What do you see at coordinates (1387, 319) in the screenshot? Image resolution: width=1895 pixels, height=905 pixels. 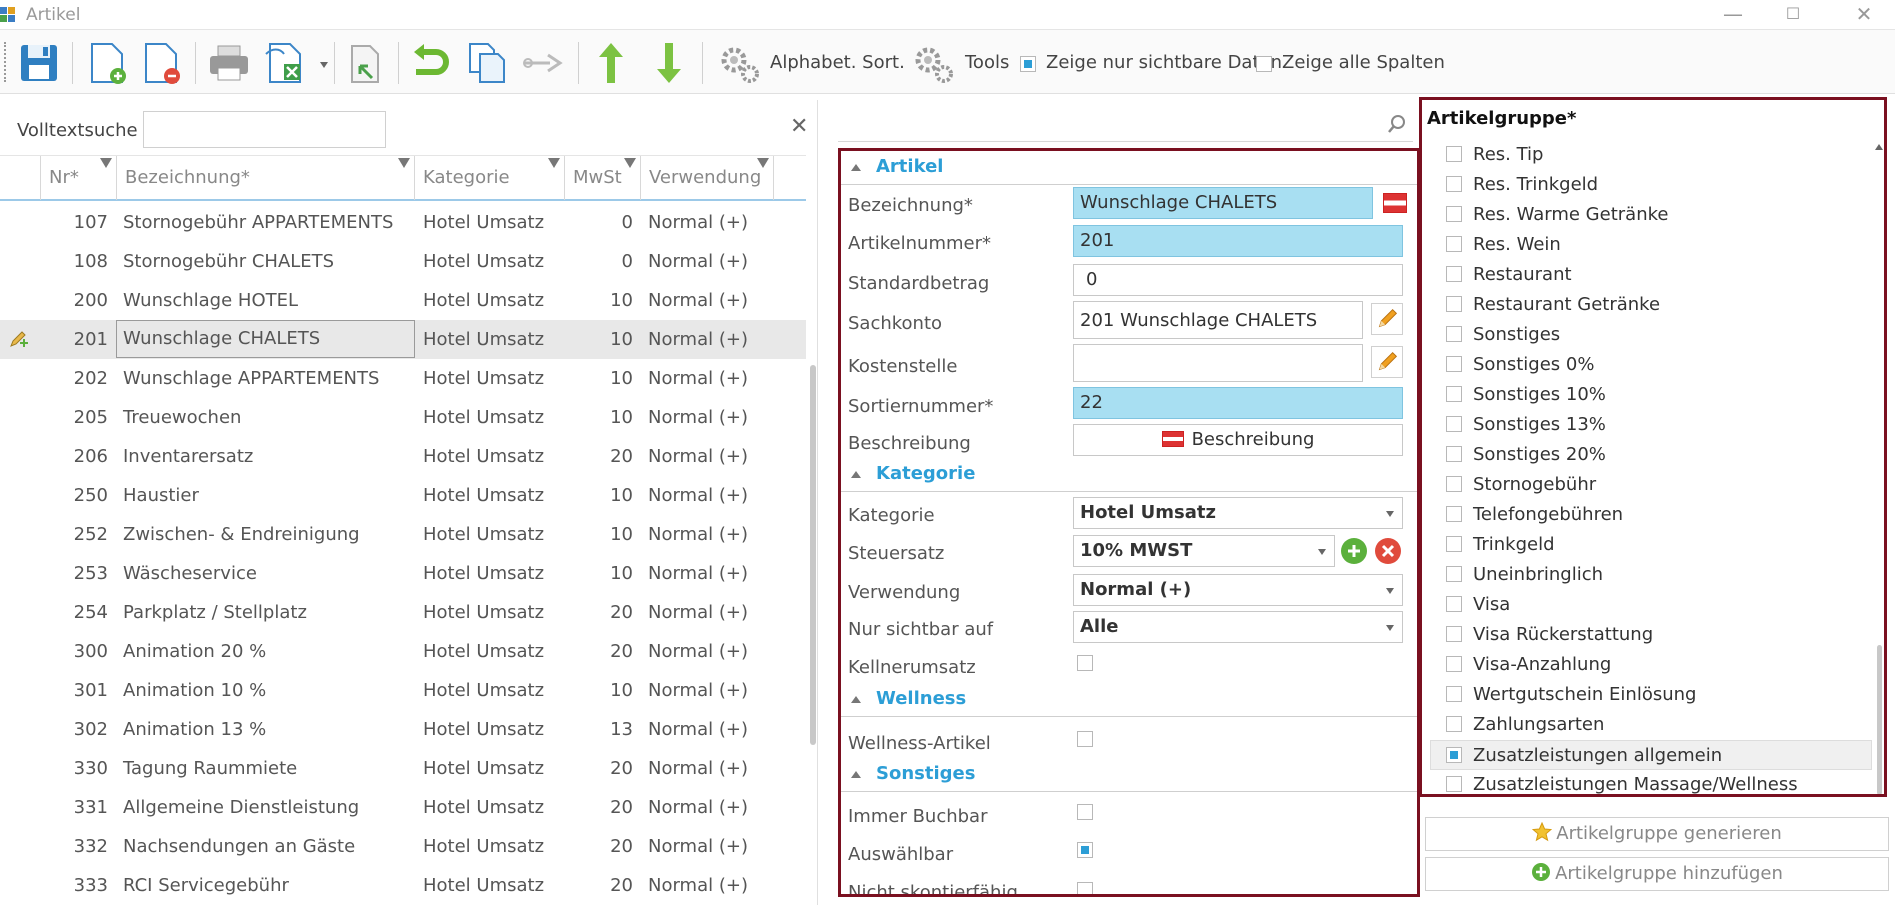 I see `edit-sachkonto-button` at bounding box center [1387, 319].